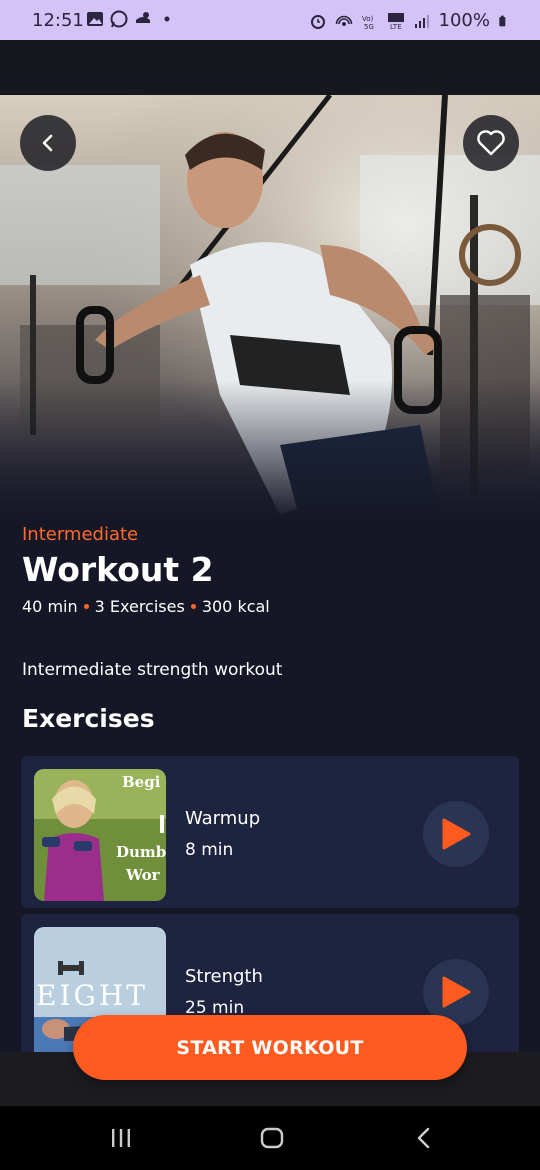 The width and height of the screenshot is (540, 1170). Describe the element at coordinates (143, 17) in the screenshot. I see `chef-hat-icon` at that location.